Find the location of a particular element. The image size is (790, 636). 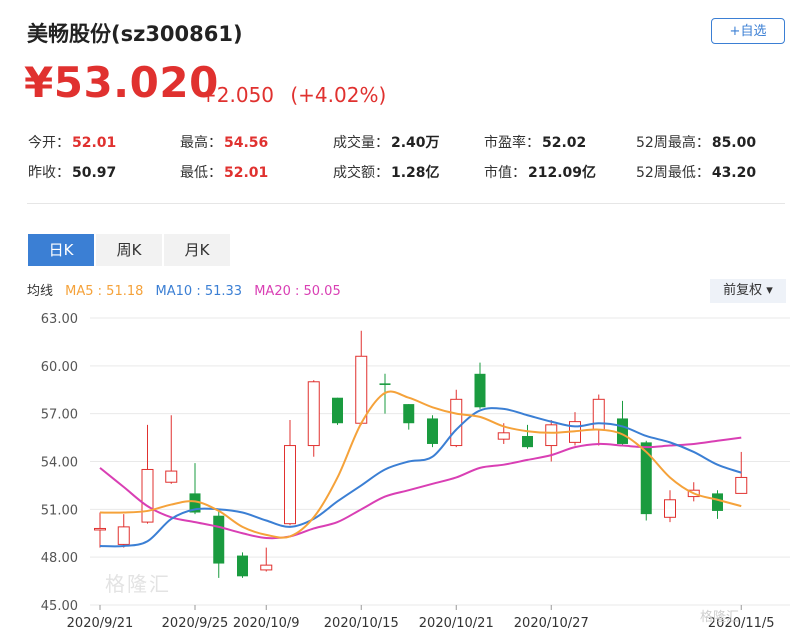

divider is located at coordinates (406, 203).